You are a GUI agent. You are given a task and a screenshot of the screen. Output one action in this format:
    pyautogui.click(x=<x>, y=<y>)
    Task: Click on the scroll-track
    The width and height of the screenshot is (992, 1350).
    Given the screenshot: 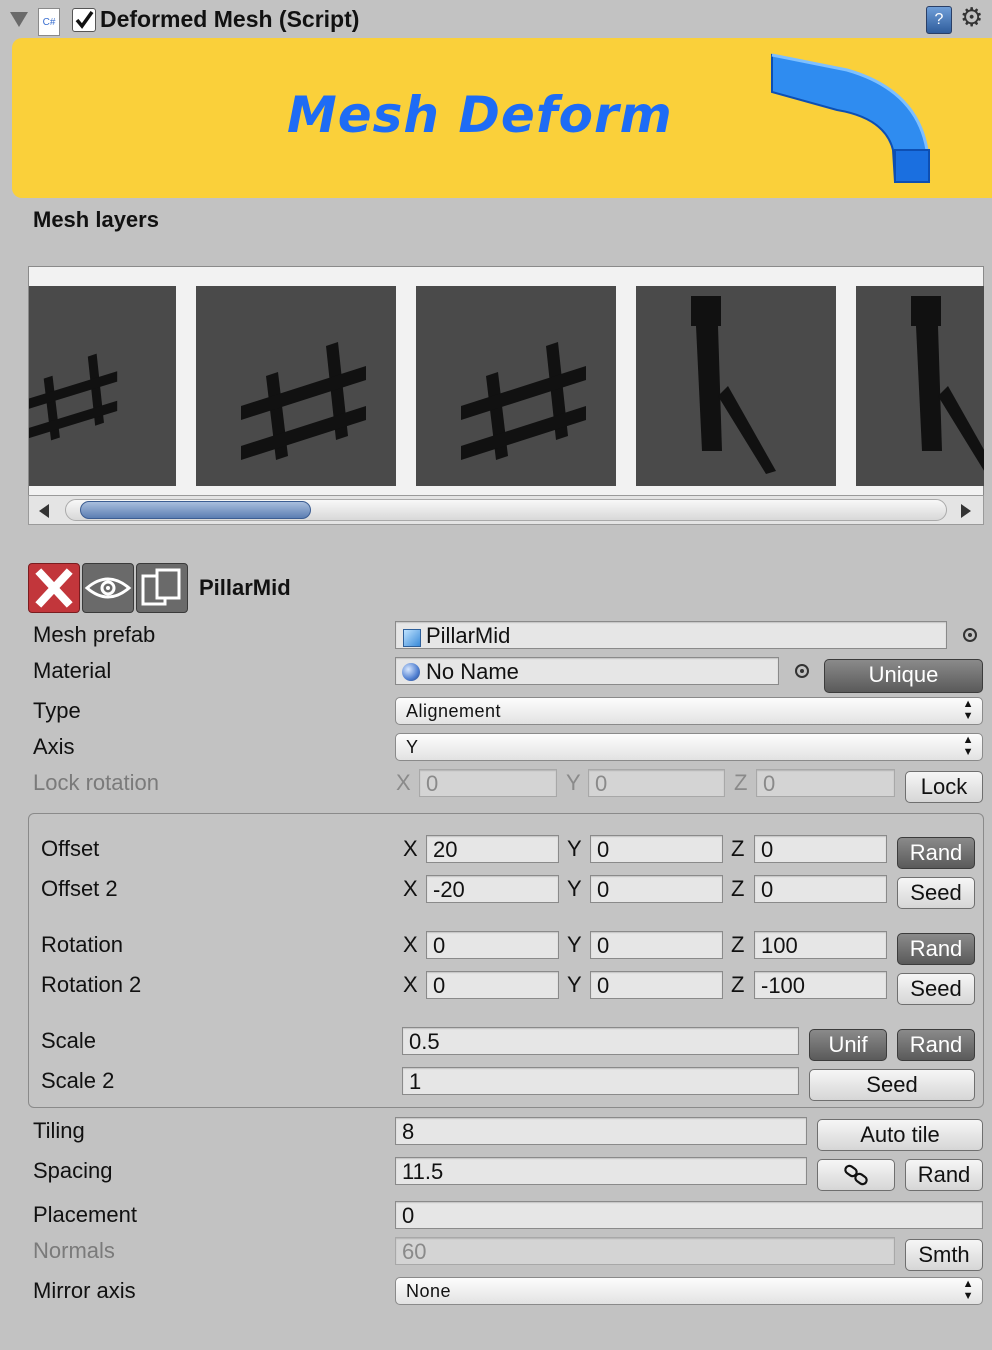 What is the action you would take?
    pyautogui.click(x=506, y=510)
    